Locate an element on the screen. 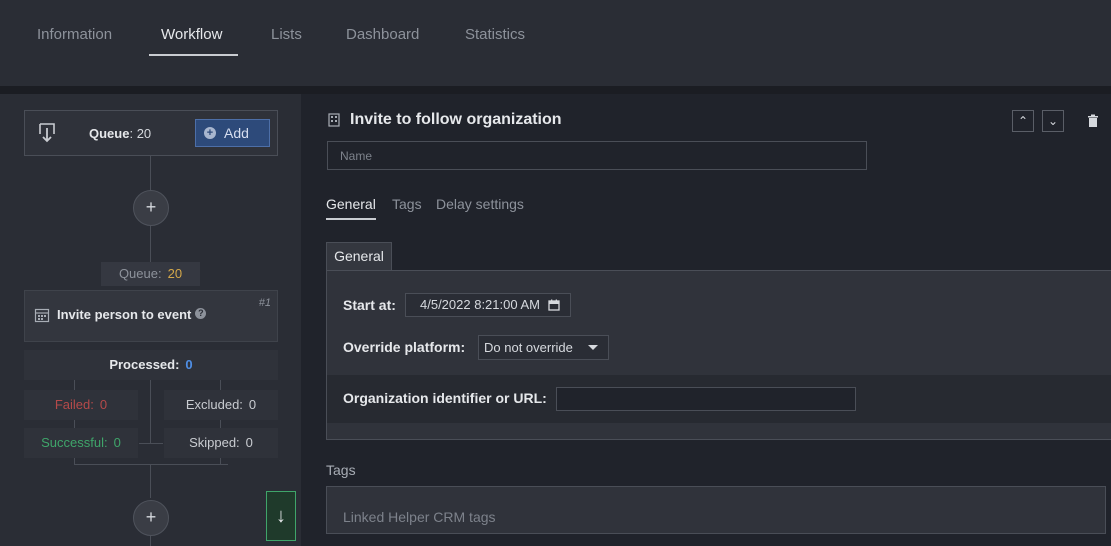  start-at-input: 4/5/2022 8:21:00 AM is located at coordinates (488, 305).